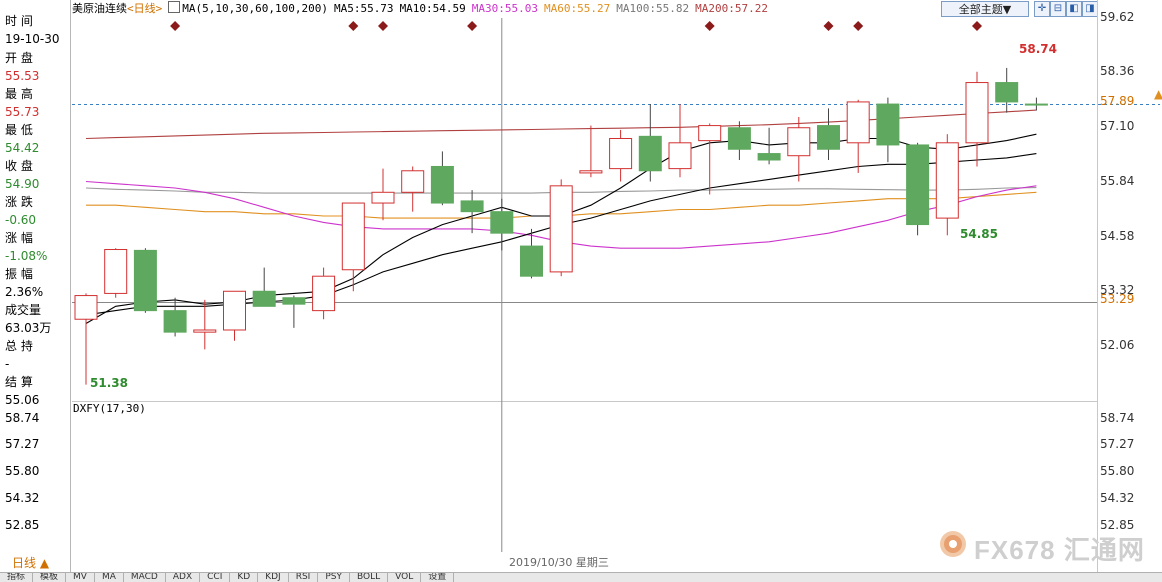  I want to click on high-annotation: 58.74, so click(1038, 49).